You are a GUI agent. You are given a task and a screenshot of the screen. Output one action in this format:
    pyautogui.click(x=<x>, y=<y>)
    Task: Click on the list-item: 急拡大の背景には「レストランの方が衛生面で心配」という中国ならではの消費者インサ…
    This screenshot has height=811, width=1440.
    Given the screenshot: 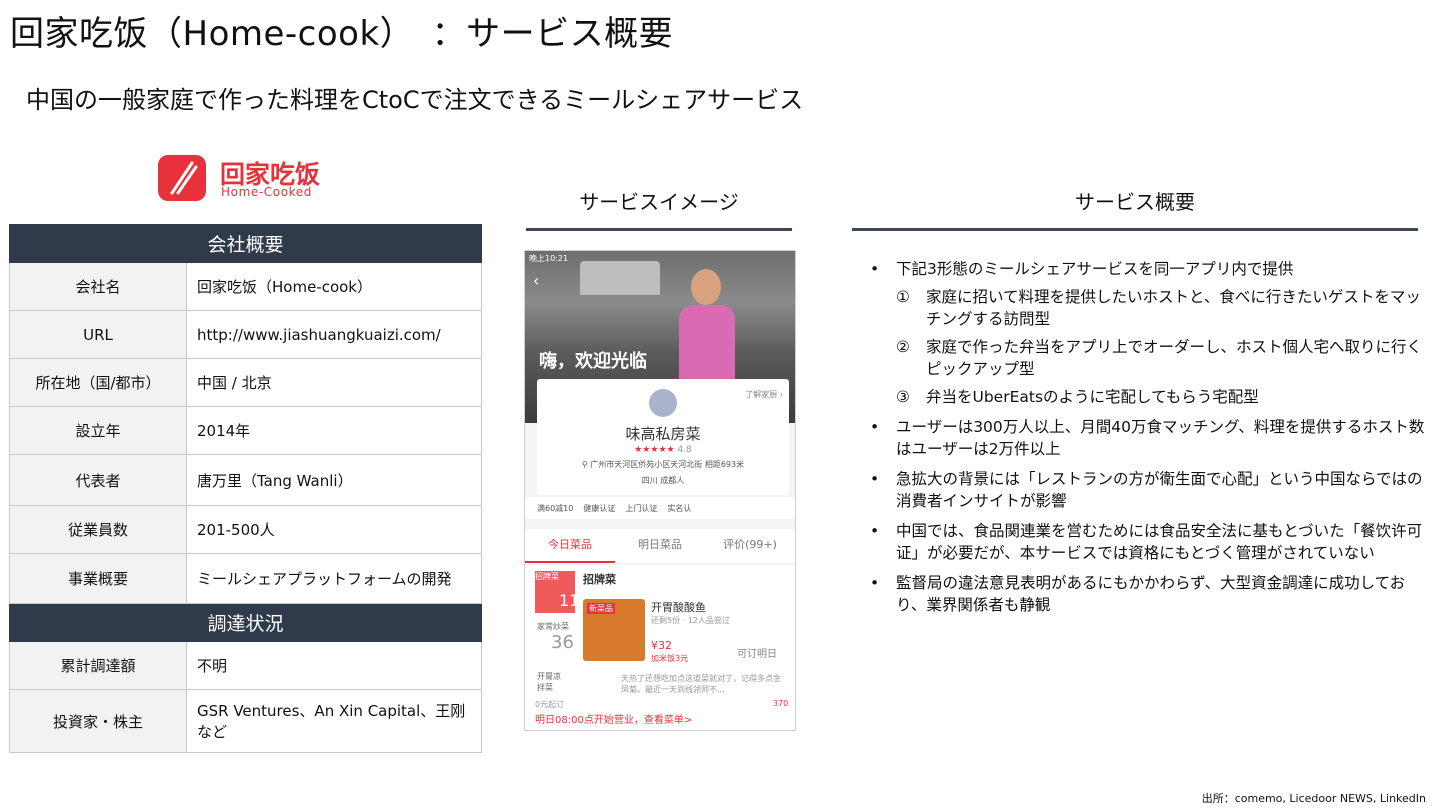 What is the action you would take?
    pyautogui.click(x=1150, y=490)
    